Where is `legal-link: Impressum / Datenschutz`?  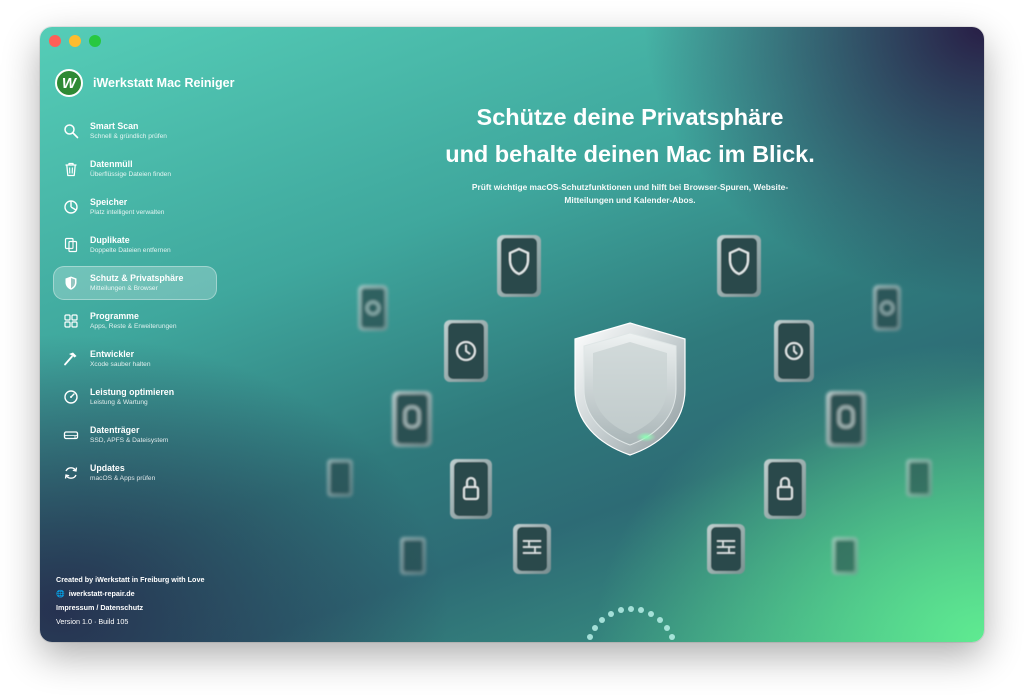
legal-link: Impressum / Datenschutz is located at coordinates (130, 608).